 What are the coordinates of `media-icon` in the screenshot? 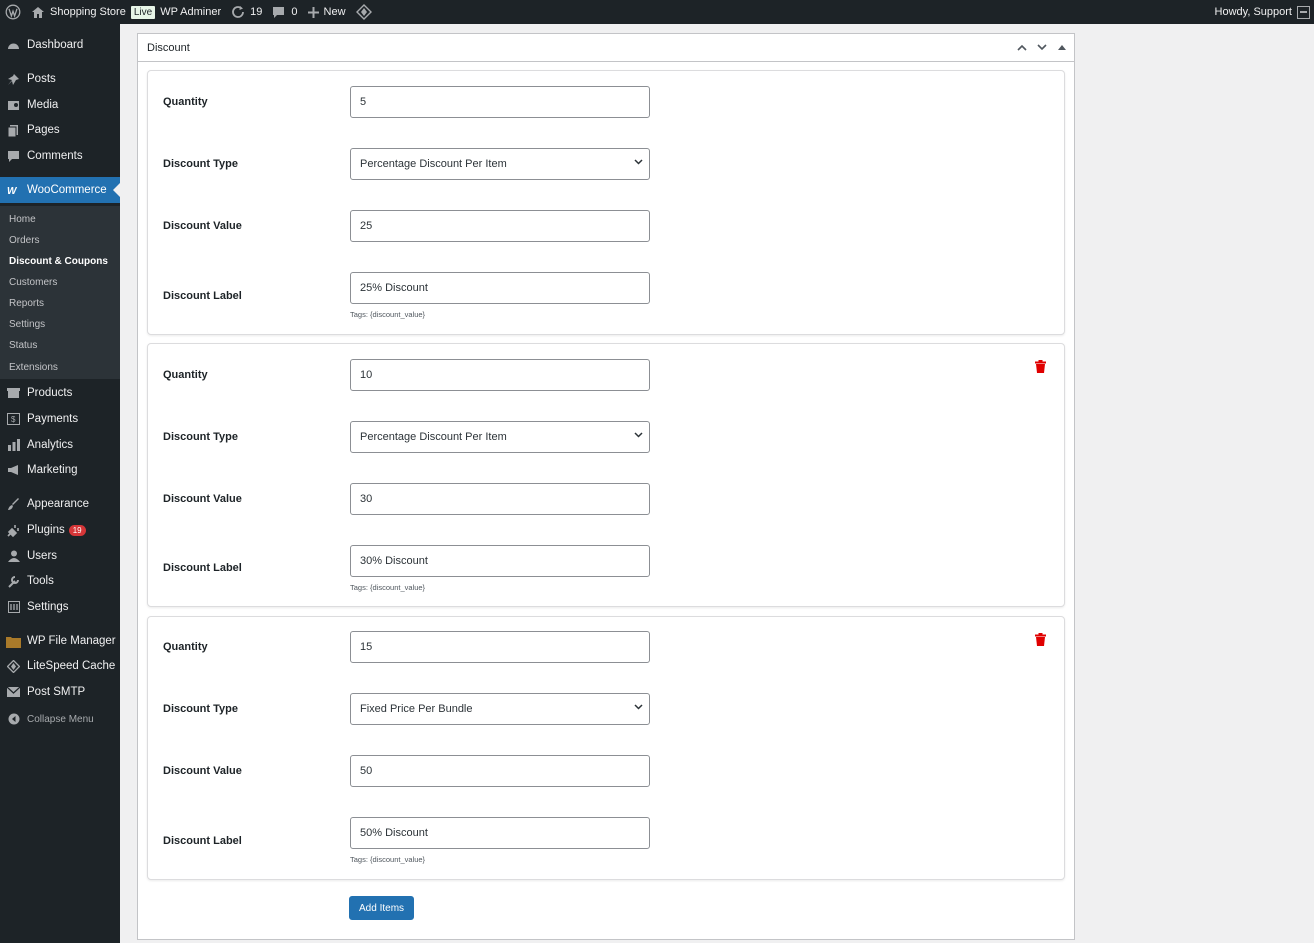 It's located at (13, 105).